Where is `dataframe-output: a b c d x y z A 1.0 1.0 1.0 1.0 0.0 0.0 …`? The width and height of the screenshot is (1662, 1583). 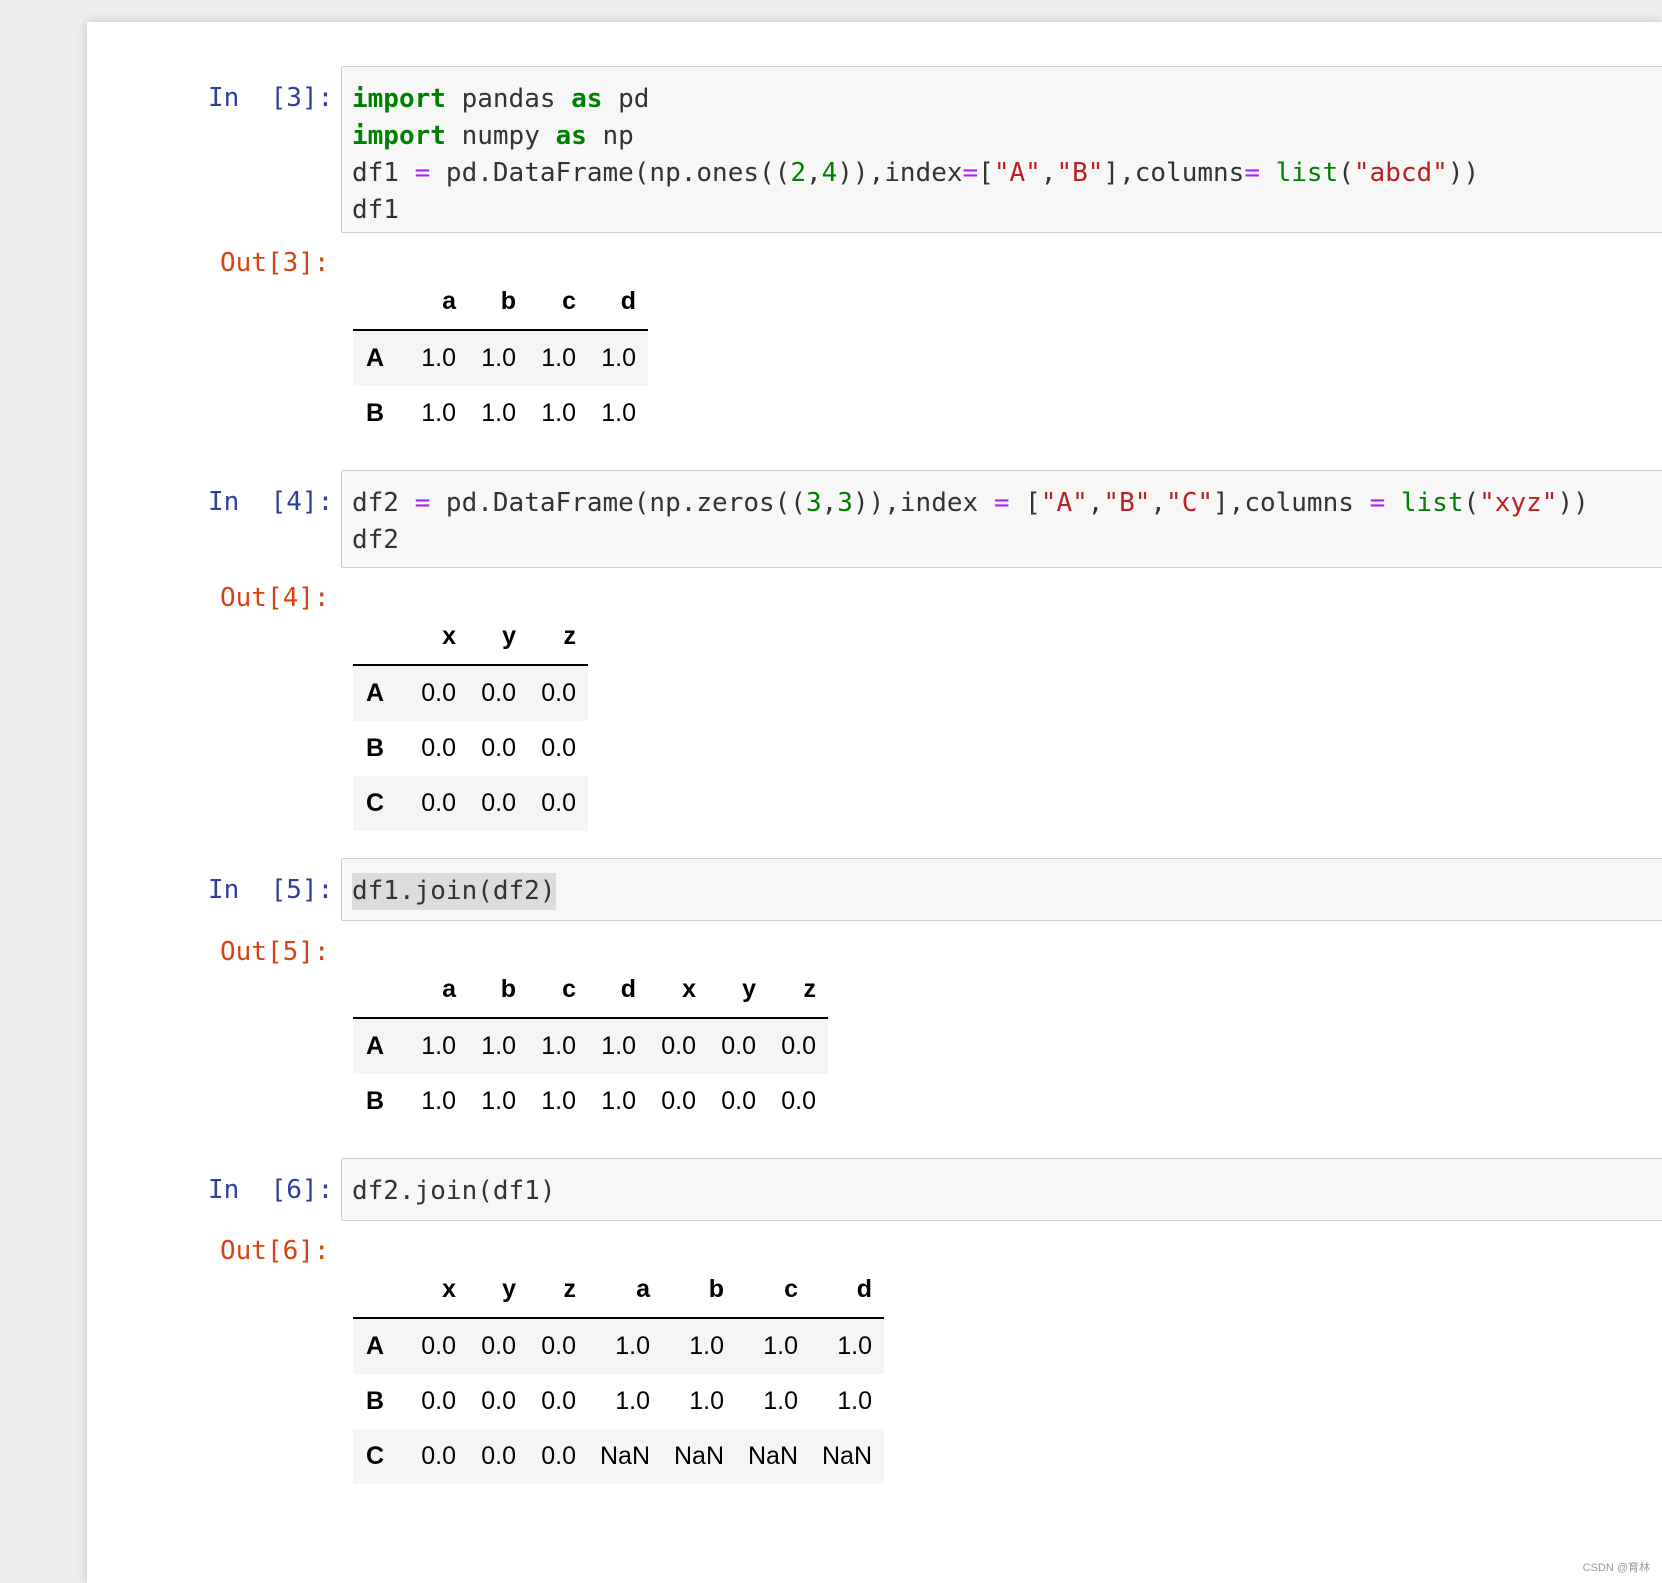 dataframe-output: a b c d x y z A 1.0 1.0 1.0 1.0 0.0 0.0 … is located at coordinates (590, 1045).